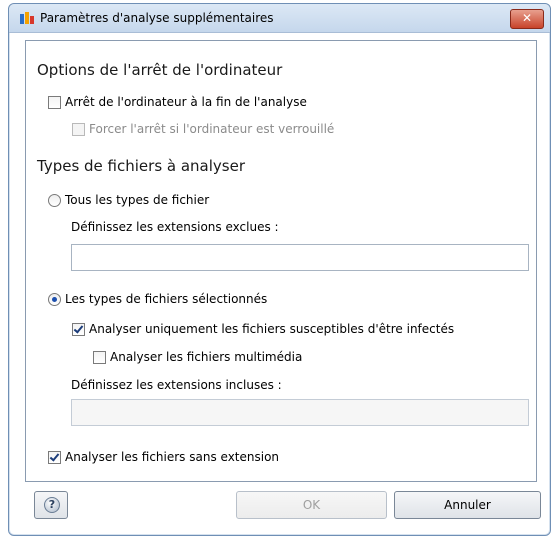 This screenshot has width=557, height=540. I want to click on included-extensions-input, so click(300, 412).